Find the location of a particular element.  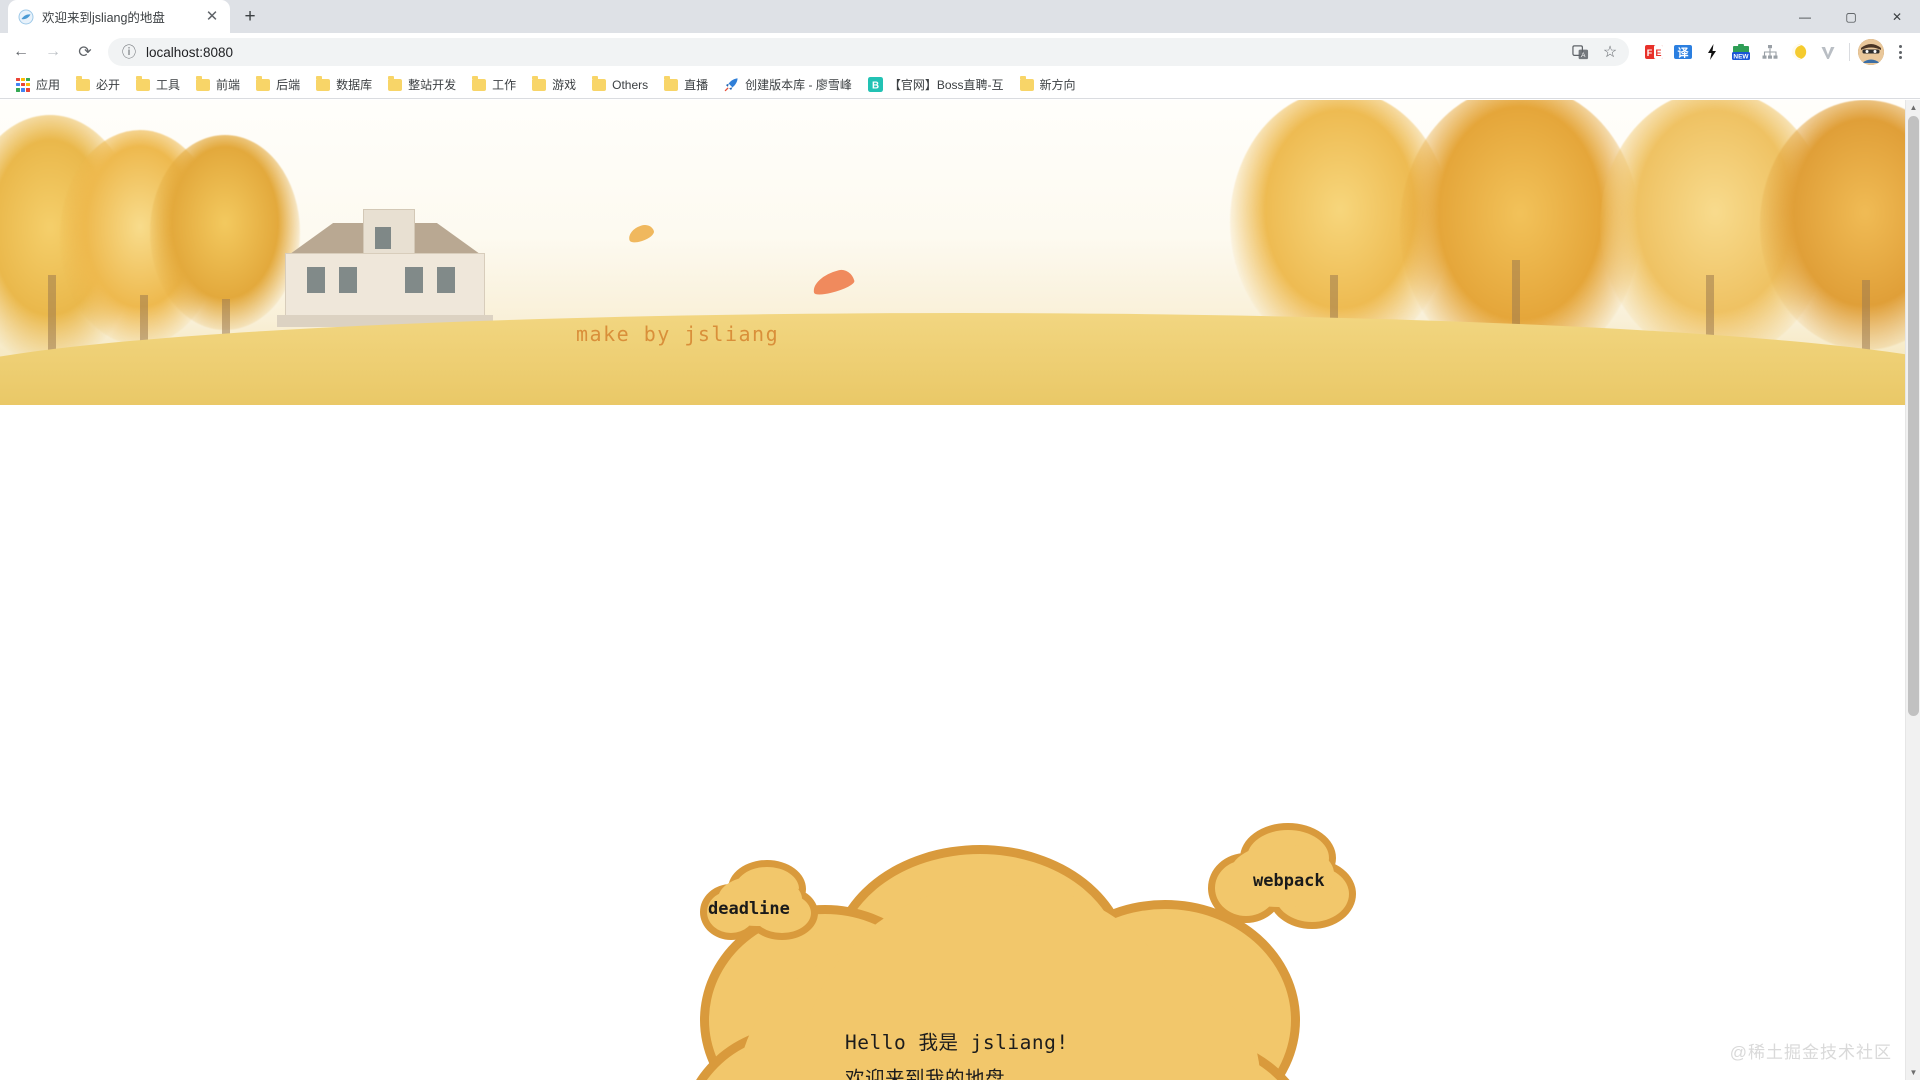

bookmark-backend: 后端 is located at coordinates (278, 84).